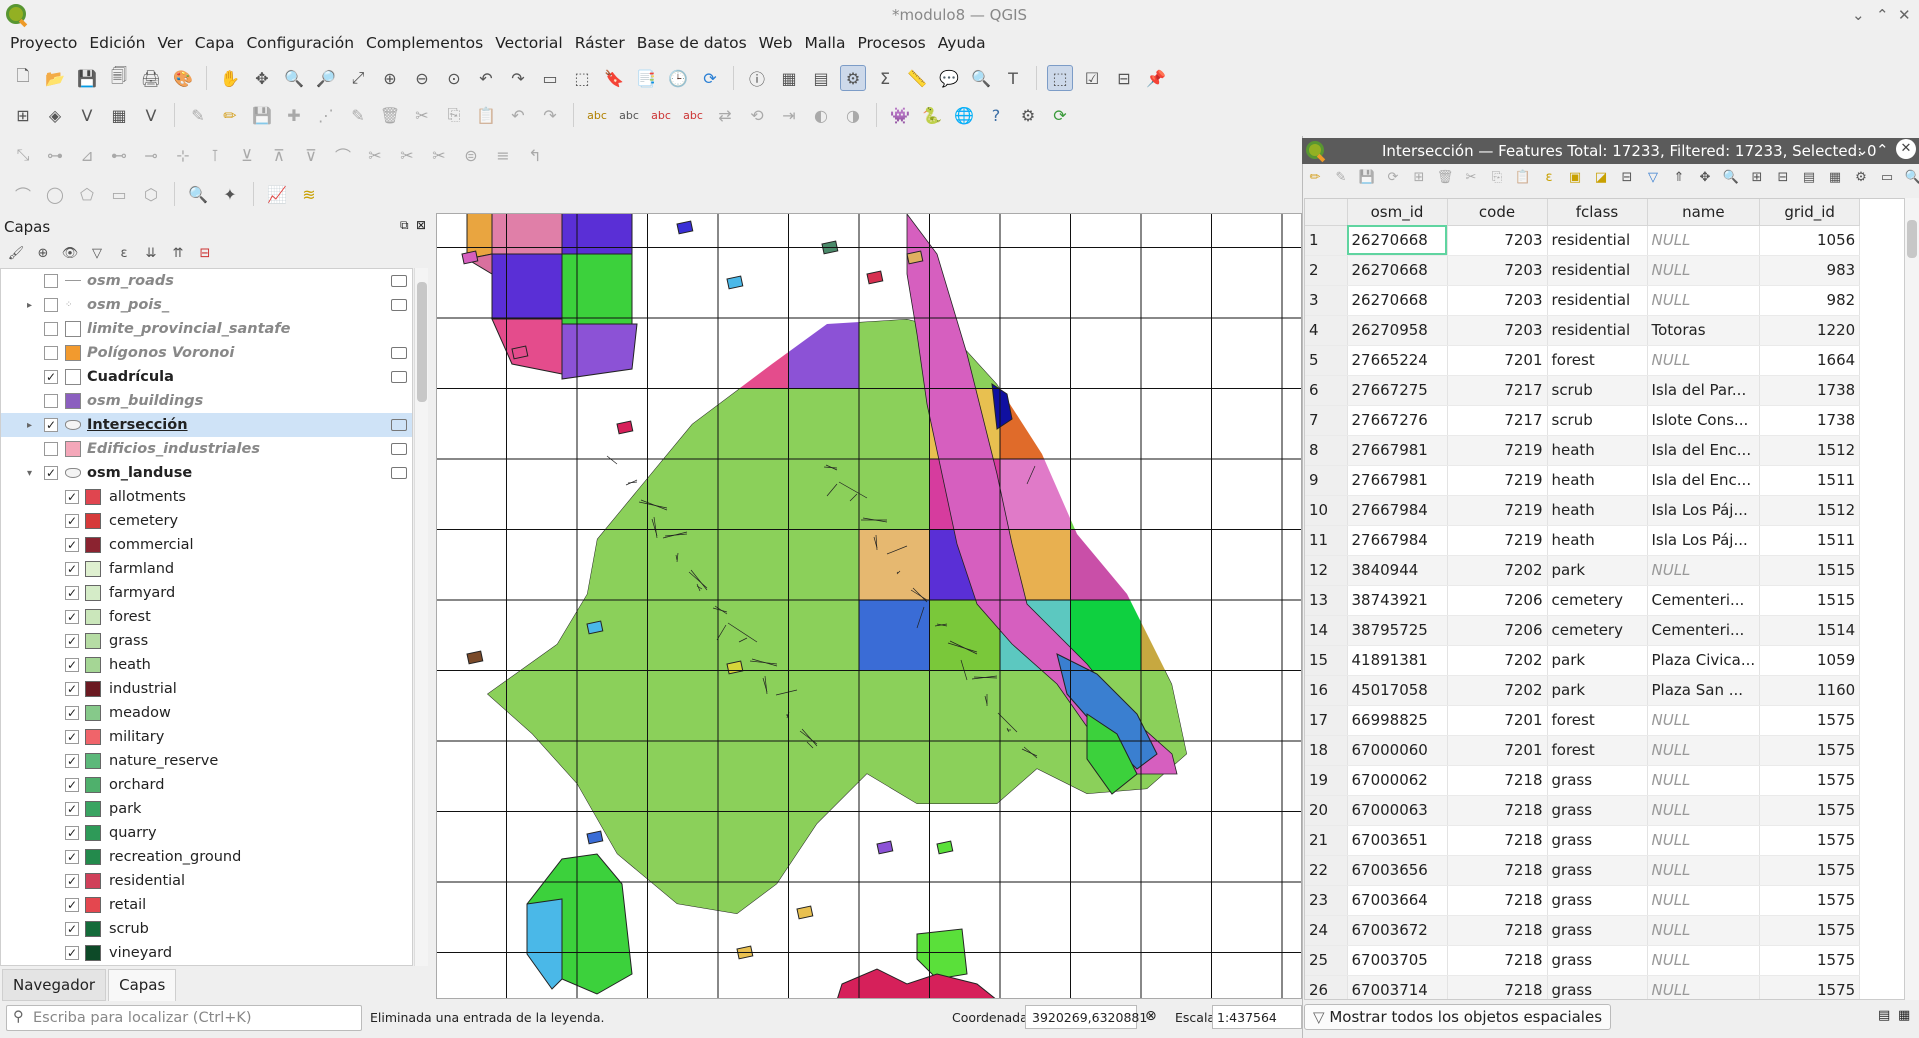 The width and height of the screenshot is (1919, 1038). I want to click on digitize-icon-7: ⊺, so click(215, 155).